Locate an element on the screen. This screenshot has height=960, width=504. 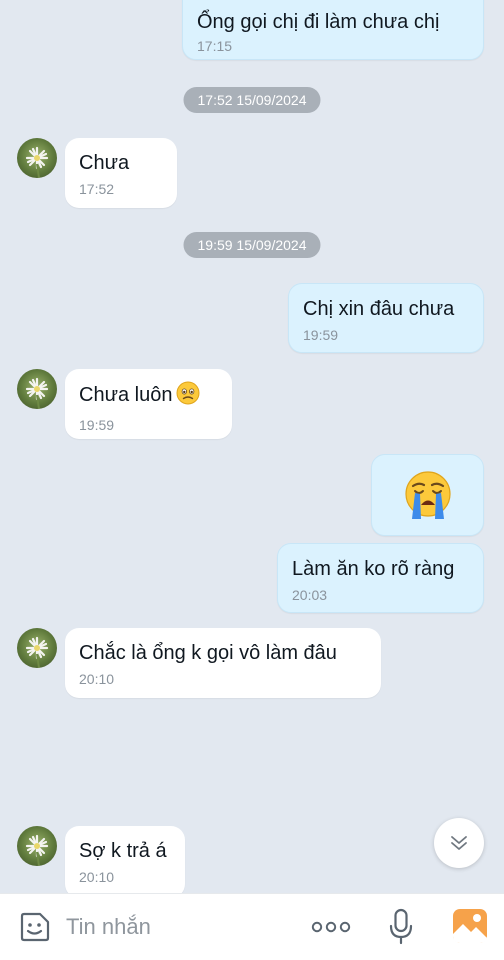
message-incoming: Chắc là ổng k gọi vô làm đâu 20:10 is located at coordinates (223, 663).